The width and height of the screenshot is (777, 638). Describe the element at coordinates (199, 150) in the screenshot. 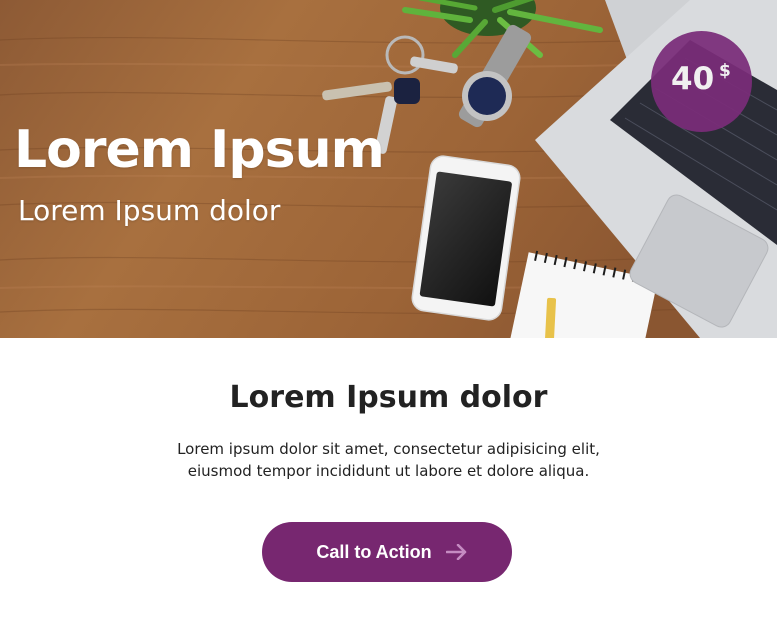

I see `hero-title: Lorem Ipsum` at that location.